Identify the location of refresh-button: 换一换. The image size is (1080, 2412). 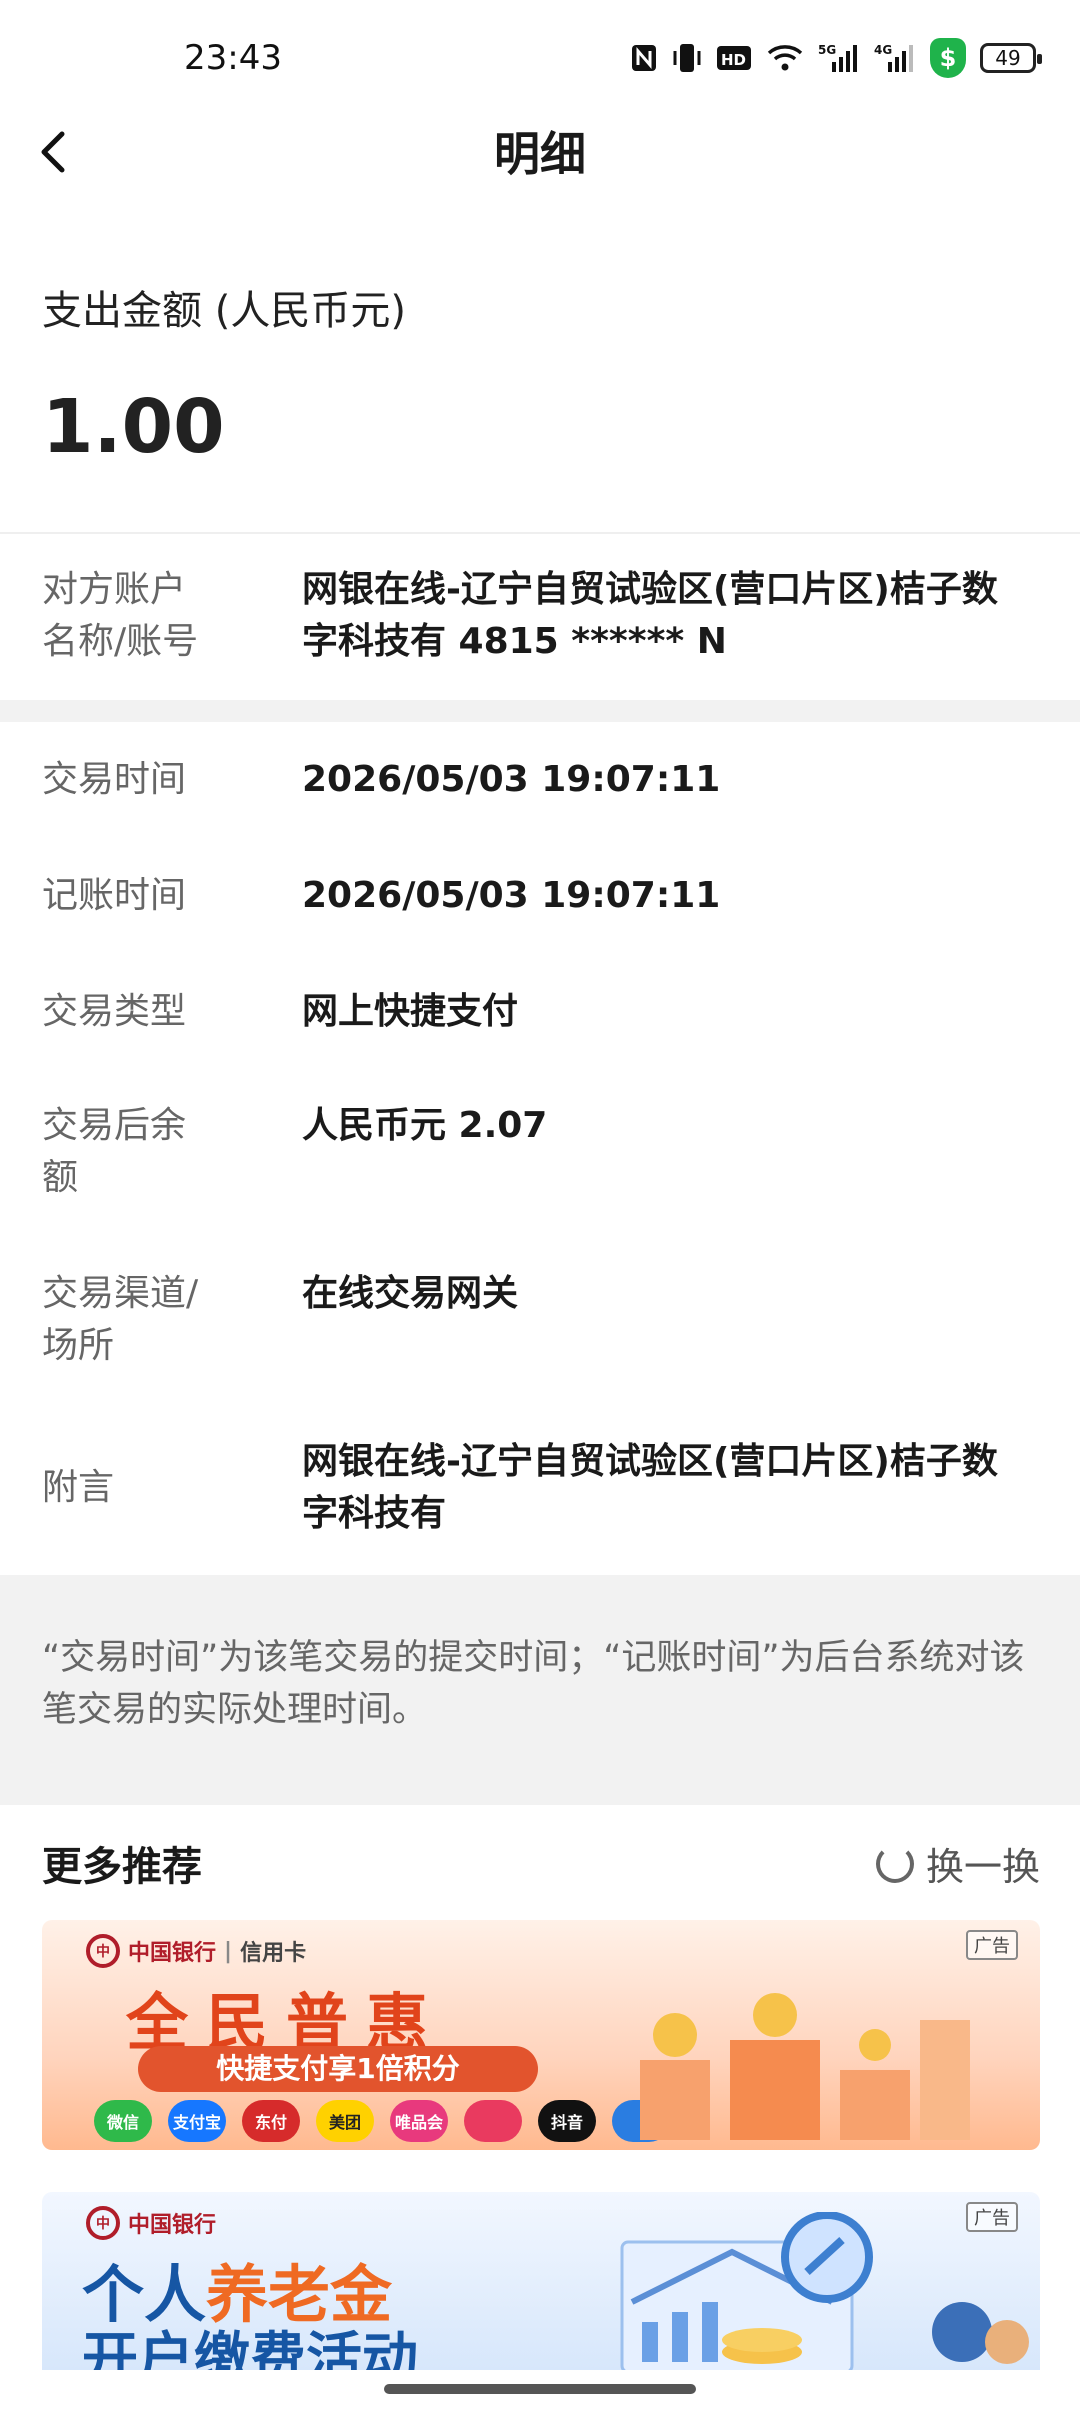
(957, 1863).